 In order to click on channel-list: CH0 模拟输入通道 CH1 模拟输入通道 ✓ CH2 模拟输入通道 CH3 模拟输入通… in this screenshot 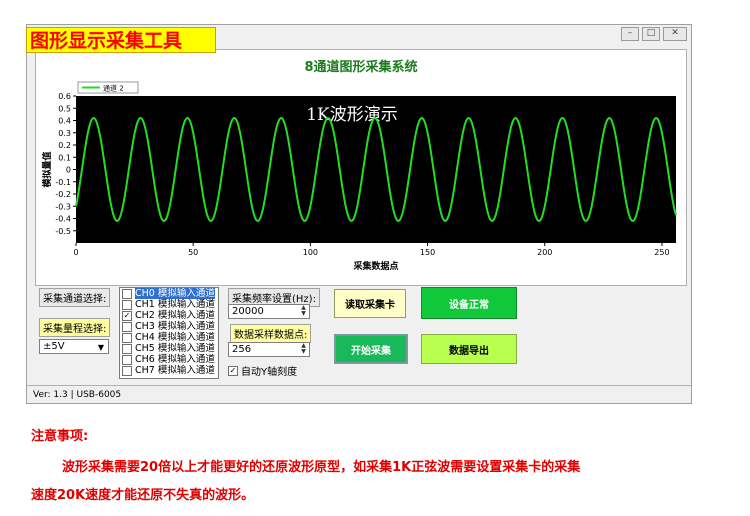, I will do `click(169, 333)`.